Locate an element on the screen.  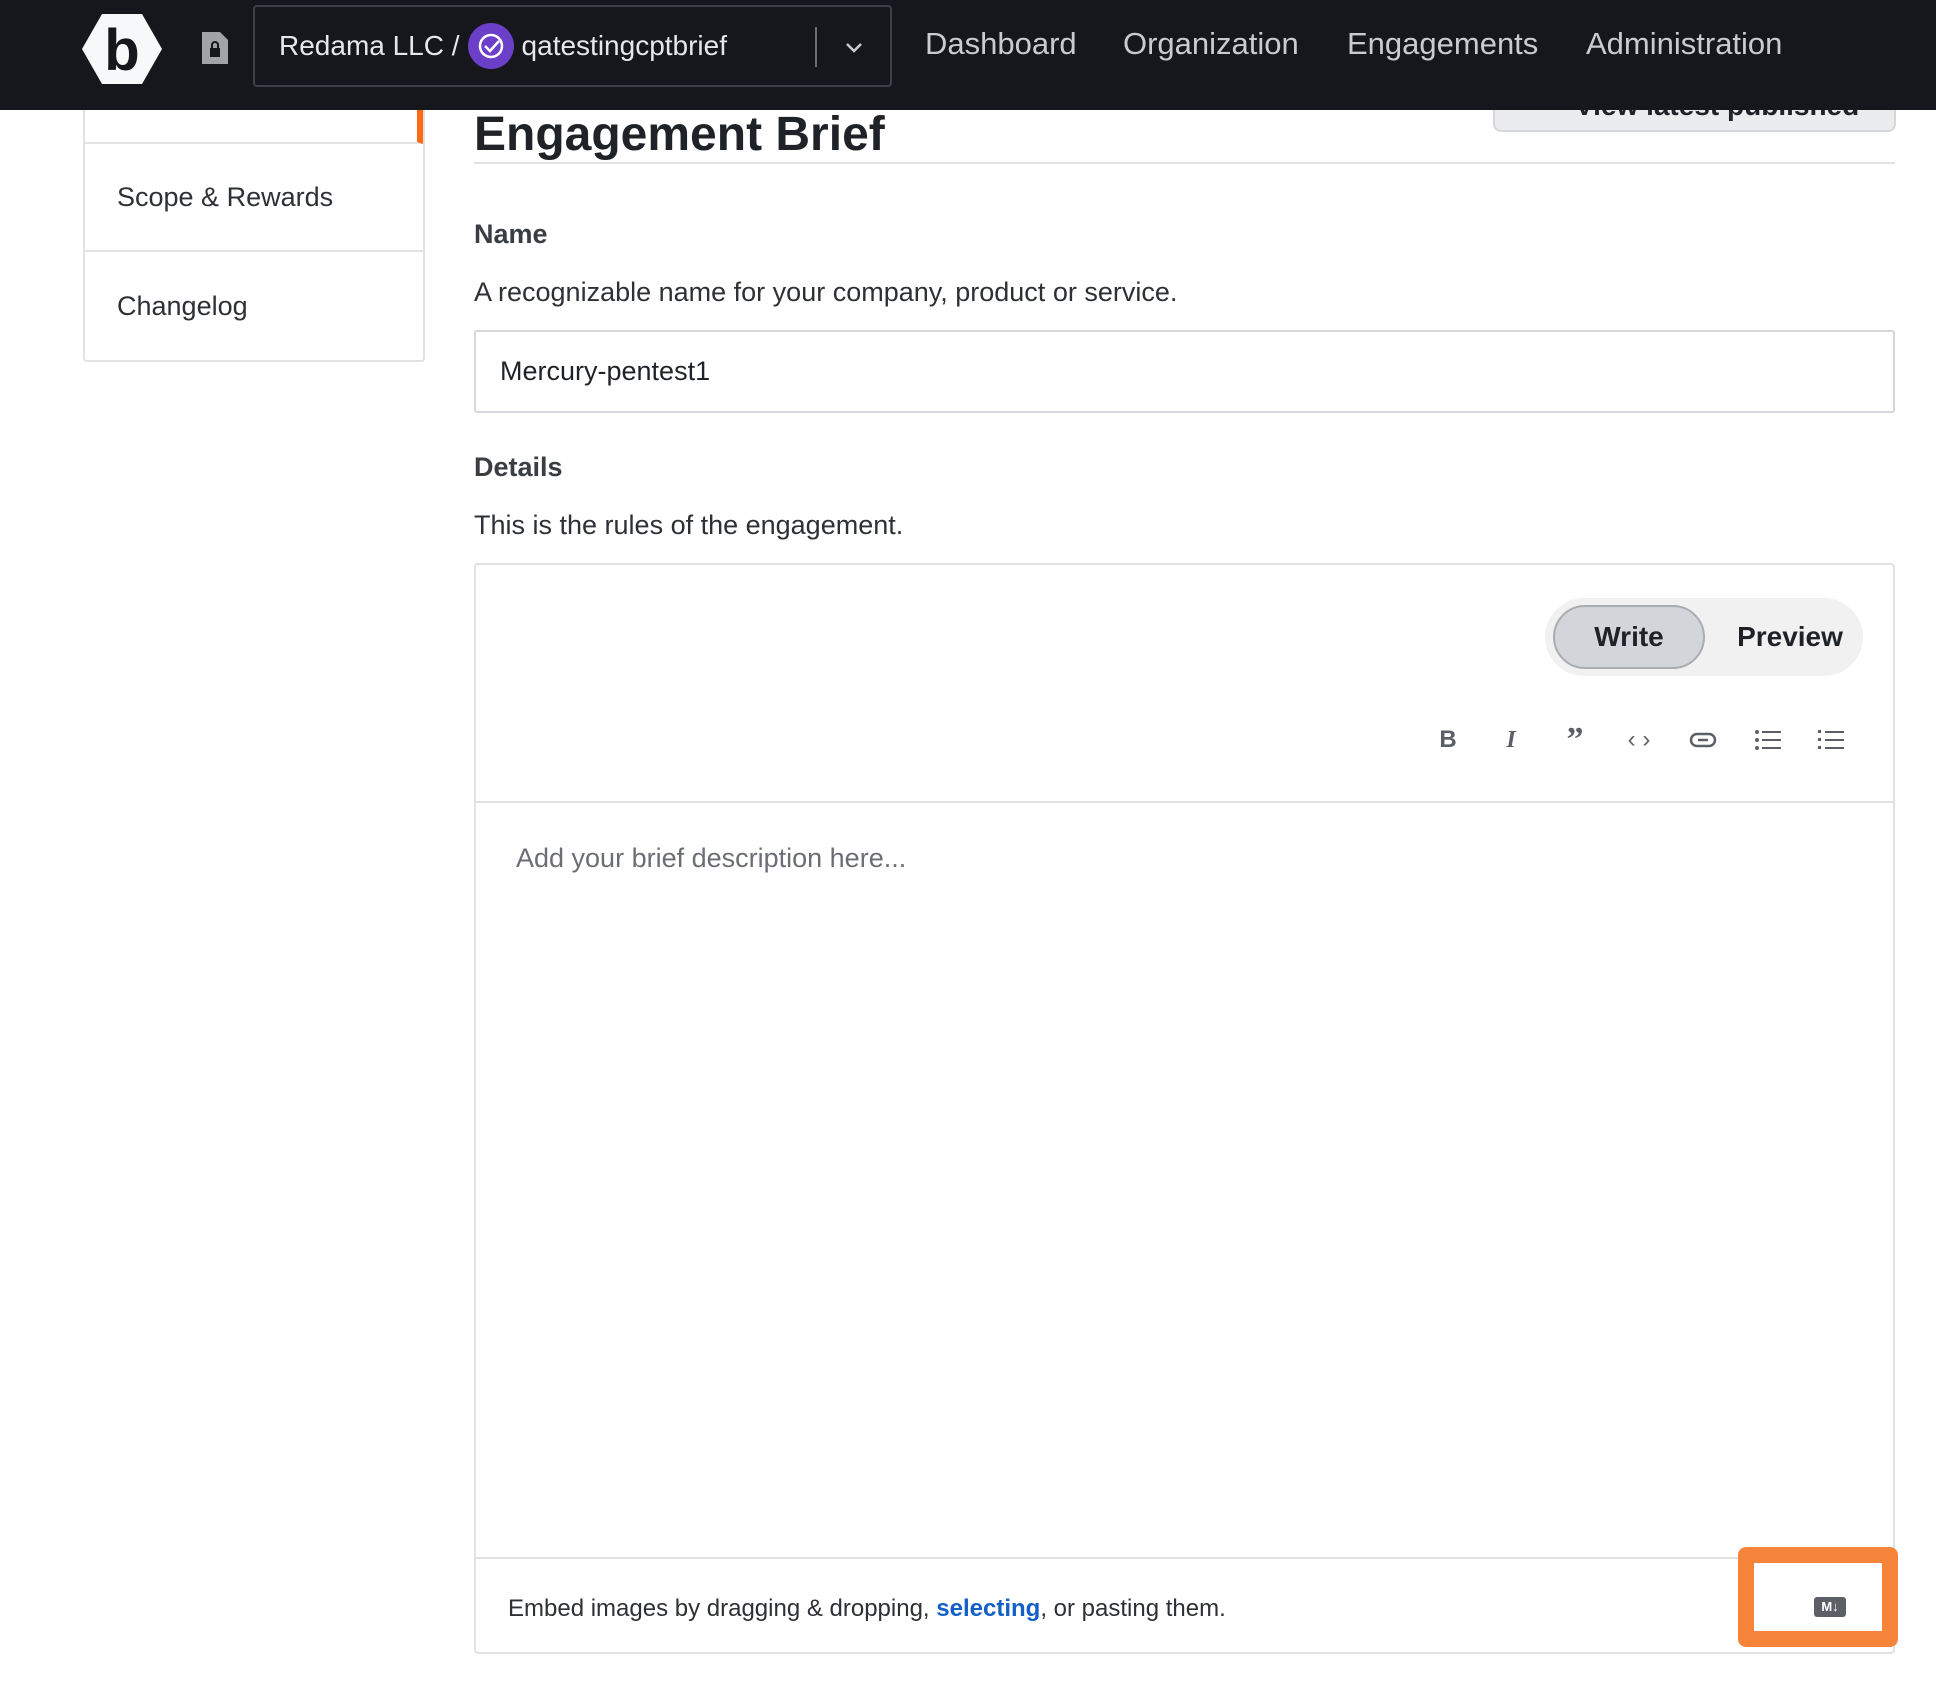
program-name: qatestingcptbrief is located at coordinates (624, 45).